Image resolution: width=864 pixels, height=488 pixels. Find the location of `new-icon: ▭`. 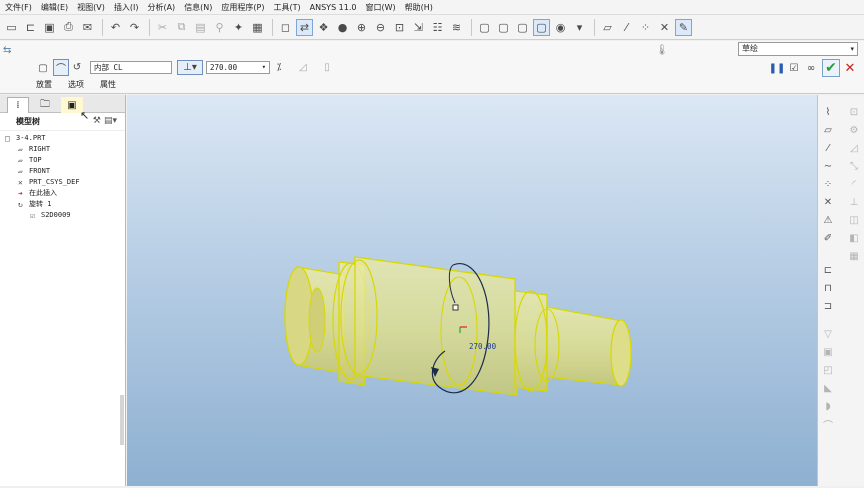

new-icon: ▭ is located at coordinates (11, 27).